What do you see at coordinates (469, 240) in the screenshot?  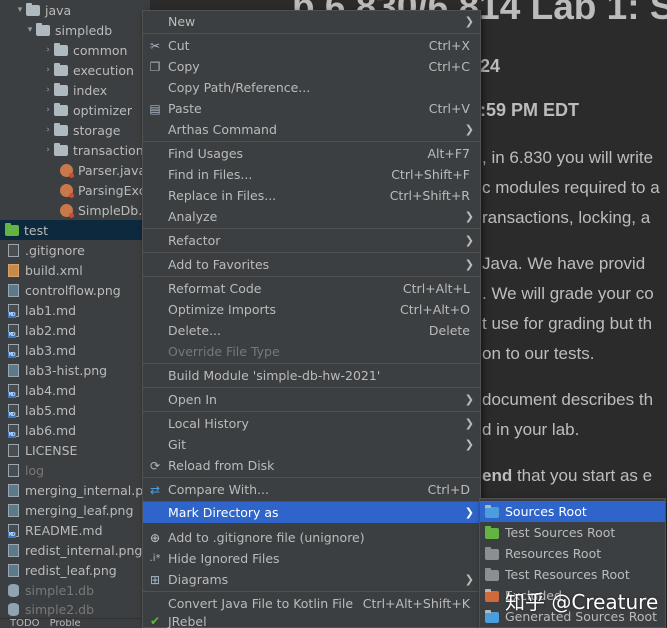 I see `chevron-right-icon: ❯` at bounding box center [469, 240].